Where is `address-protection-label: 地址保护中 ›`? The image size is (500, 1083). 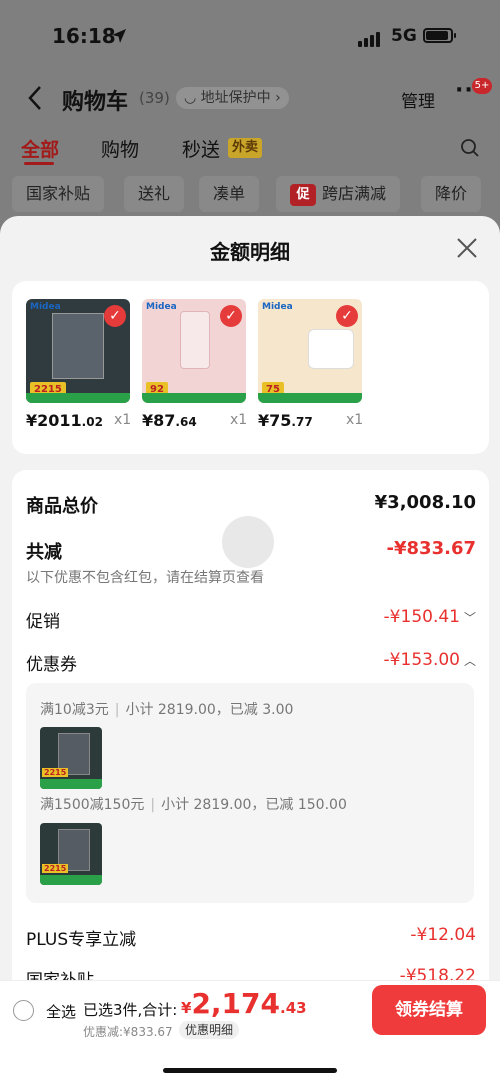 address-protection-label: 地址保护中 › is located at coordinates (240, 98).